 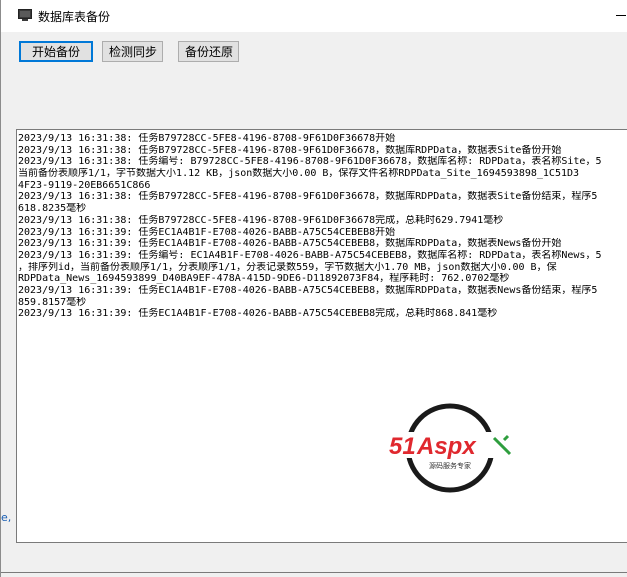 What do you see at coordinates (402, 446) in the screenshot?
I see `watermark-number: 51` at bounding box center [402, 446].